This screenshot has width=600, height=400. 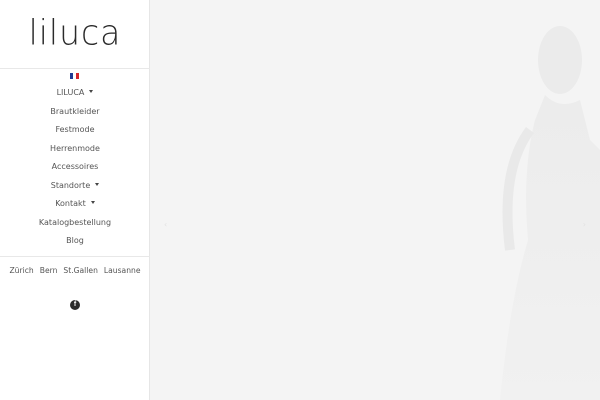 I want to click on location-link-lausanne: Lausanne, so click(x=122, y=270).